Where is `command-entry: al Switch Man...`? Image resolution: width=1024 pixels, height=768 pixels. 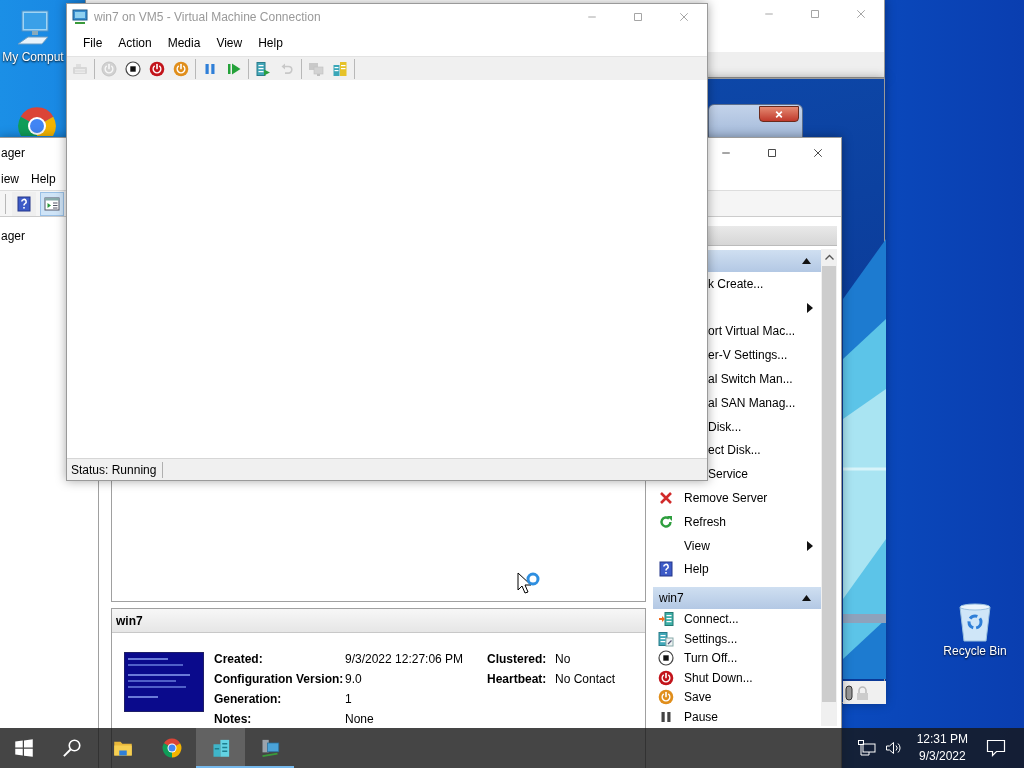
command-entry: al Switch Man... is located at coordinates (764, 379).